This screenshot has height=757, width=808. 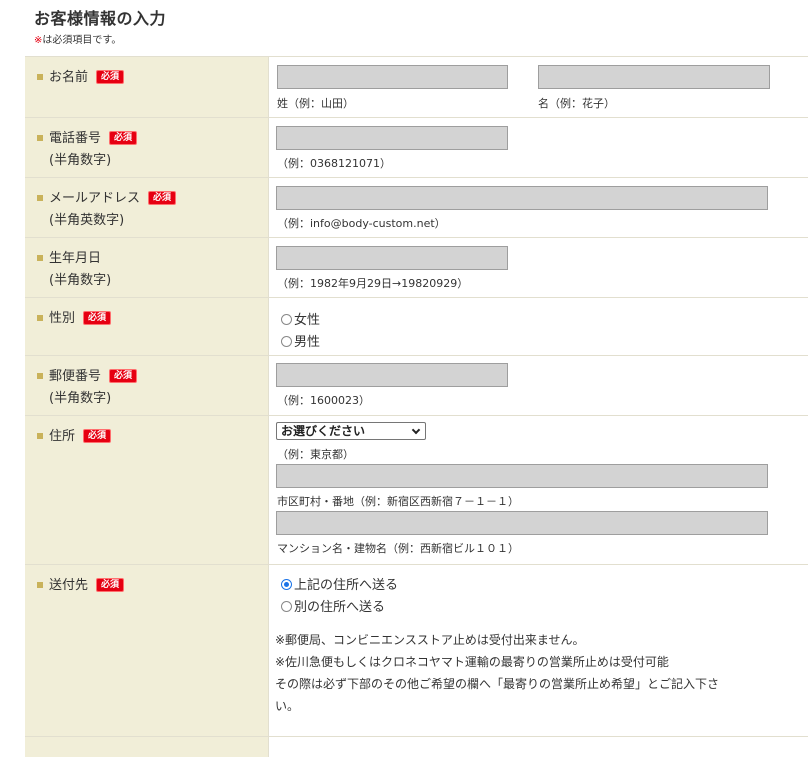 What do you see at coordinates (334, 163) in the screenshot?
I see `phone-hint: （例：0368121071）` at bounding box center [334, 163].